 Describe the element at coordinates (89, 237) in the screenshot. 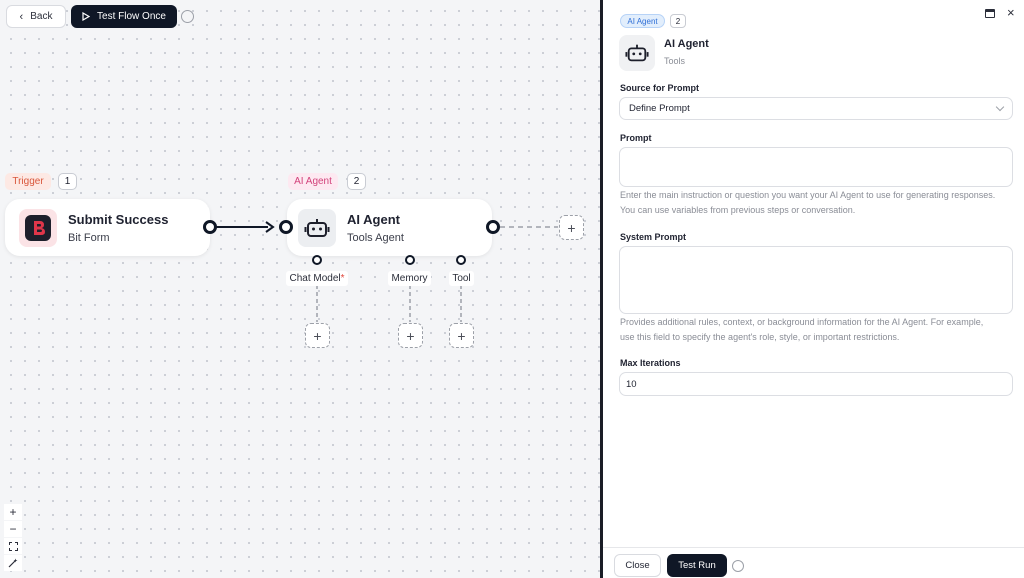

I see `trigger-node-subtitle: Bit Form` at that location.